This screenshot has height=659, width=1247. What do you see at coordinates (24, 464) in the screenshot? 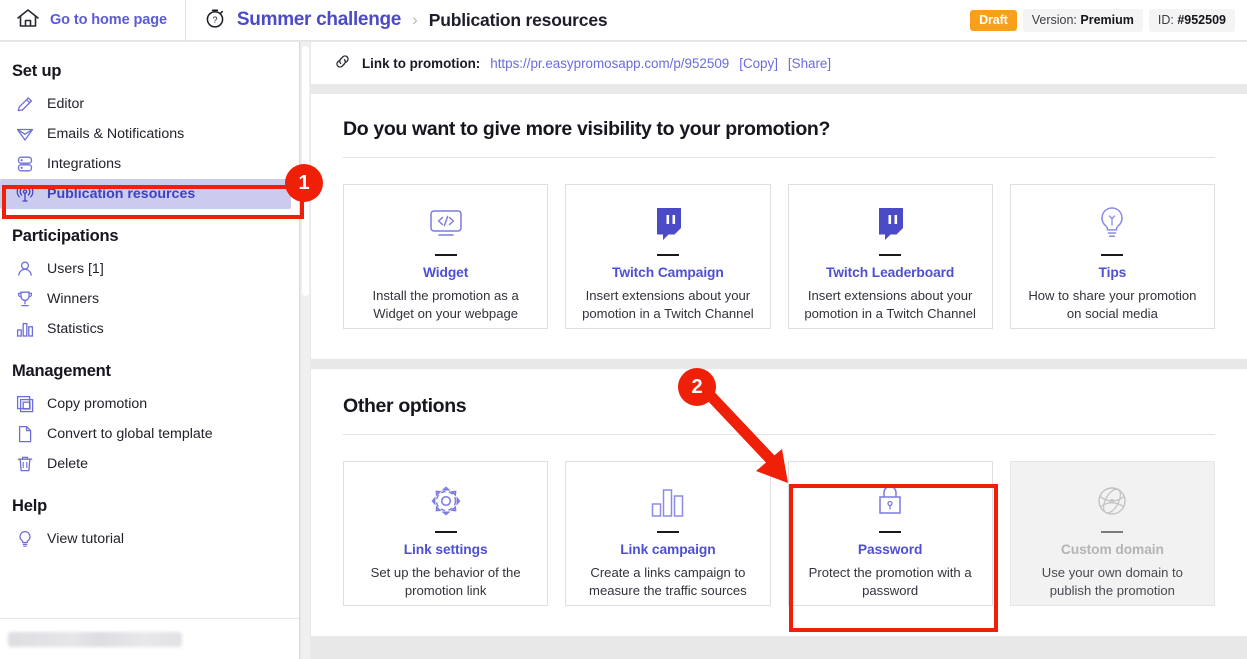
I see `trash-icon` at bounding box center [24, 464].